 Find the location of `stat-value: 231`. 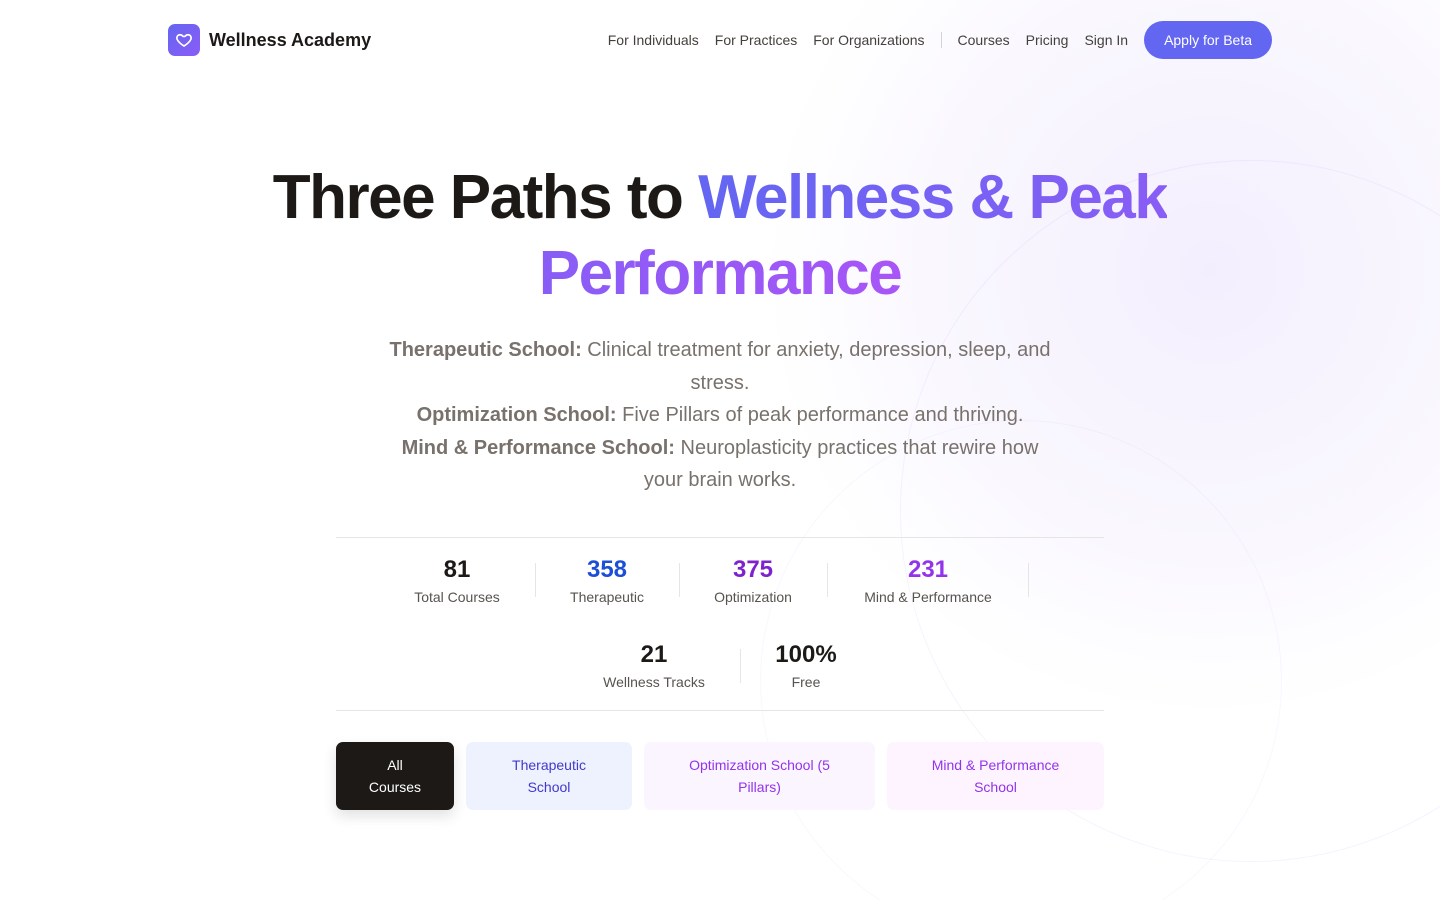

stat-value: 231 is located at coordinates (928, 569).